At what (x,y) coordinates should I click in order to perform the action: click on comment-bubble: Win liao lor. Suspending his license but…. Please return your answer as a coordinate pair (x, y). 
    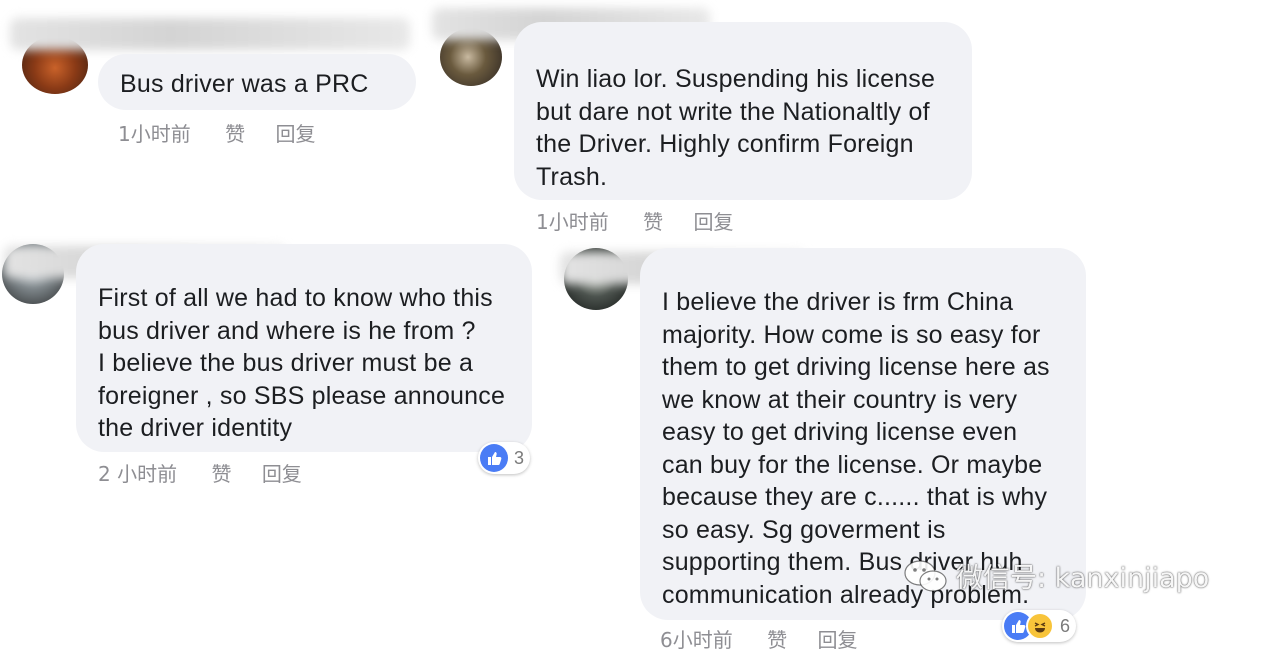
    Looking at the image, I should click on (743, 111).